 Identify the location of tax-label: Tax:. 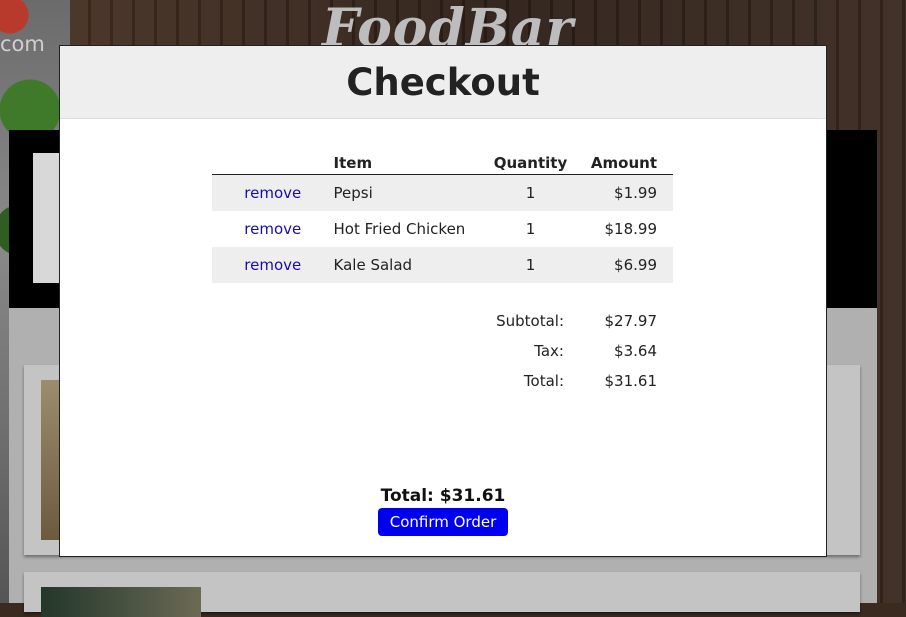
(549, 351).